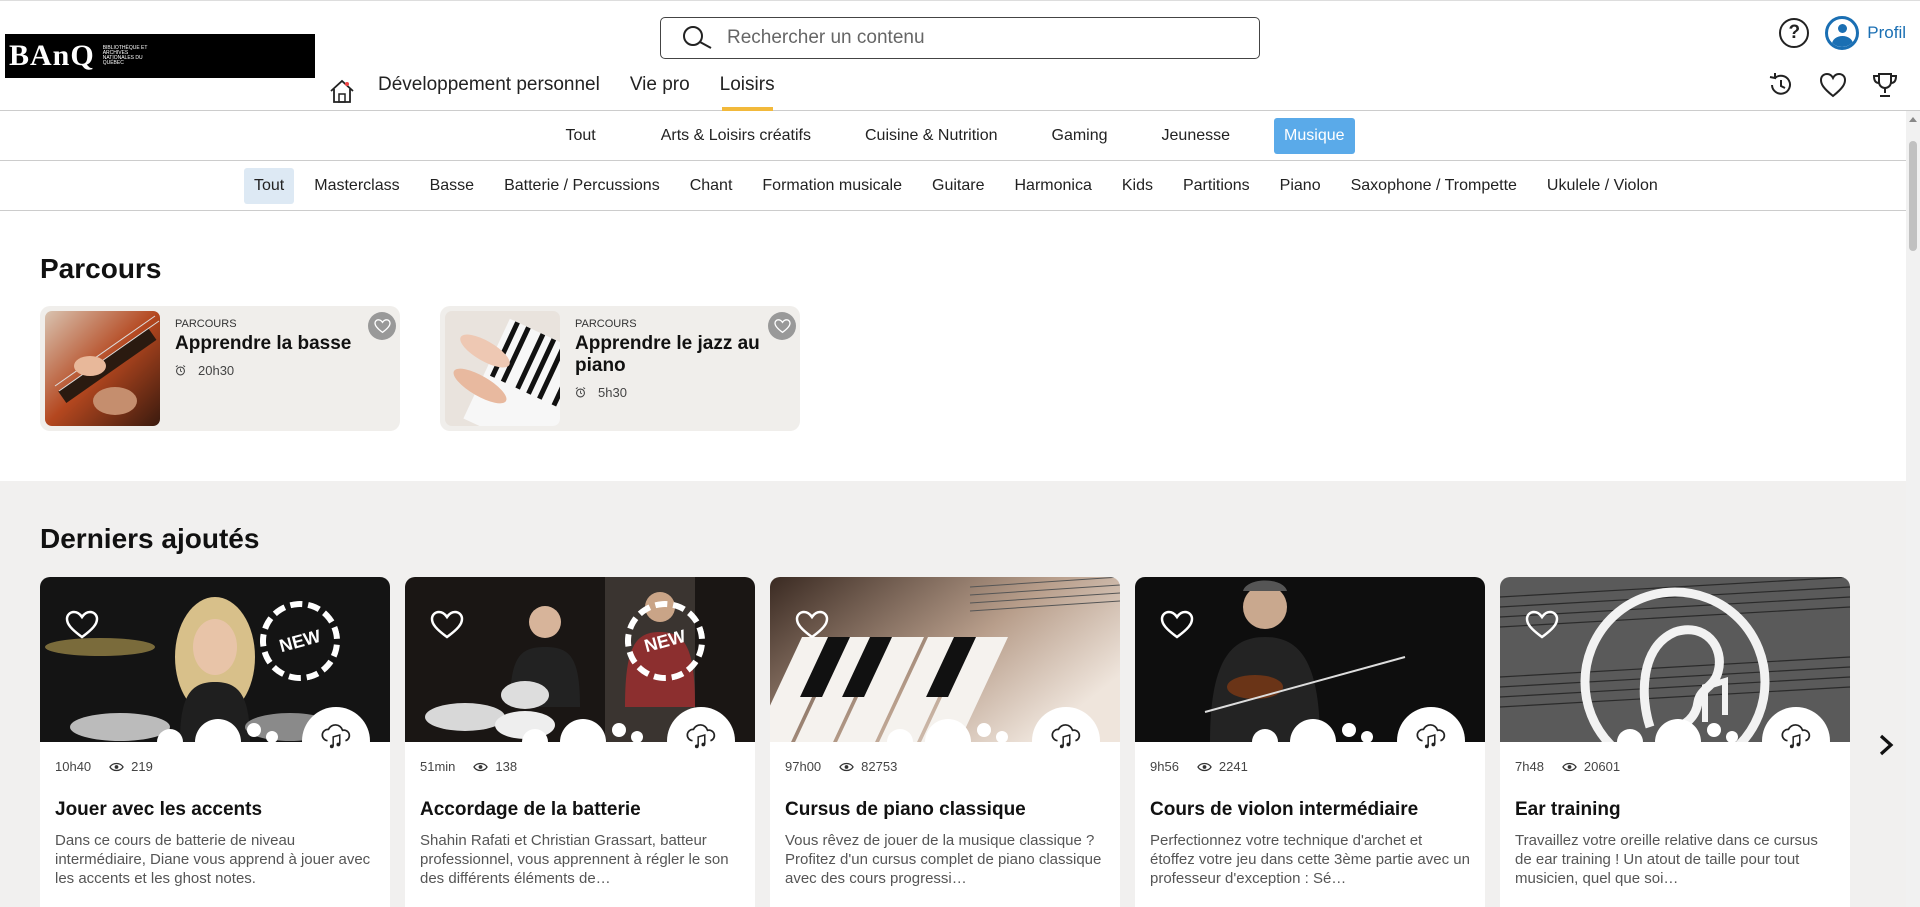 The width and height of the screenshot is (1920, 907). What do you see at coordinates (1833, 85) in the screenshot?
I see `favorites-heart-icon` at bounding box center [1833, 85].